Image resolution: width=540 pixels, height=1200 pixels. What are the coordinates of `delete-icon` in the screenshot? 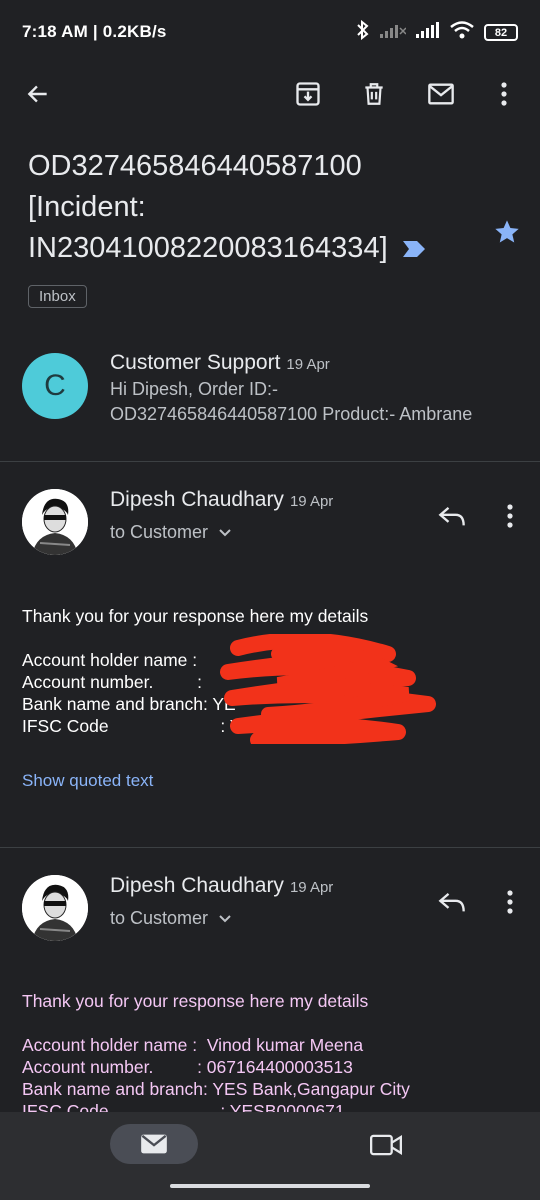 It's located at (374, 94).